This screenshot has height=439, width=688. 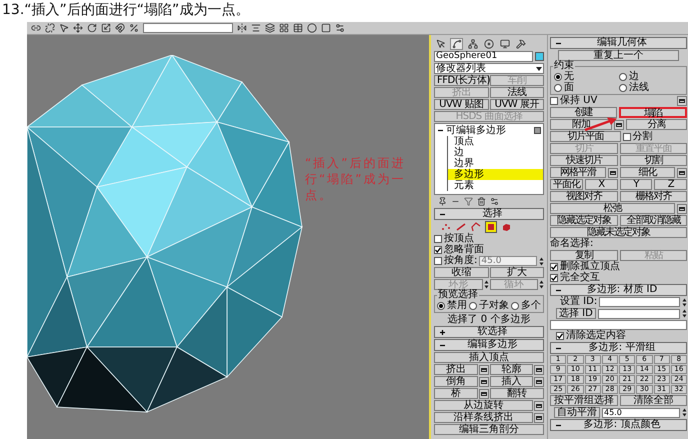 I want to click on dropdown-arrow-icon, so click(x=539, y=68).